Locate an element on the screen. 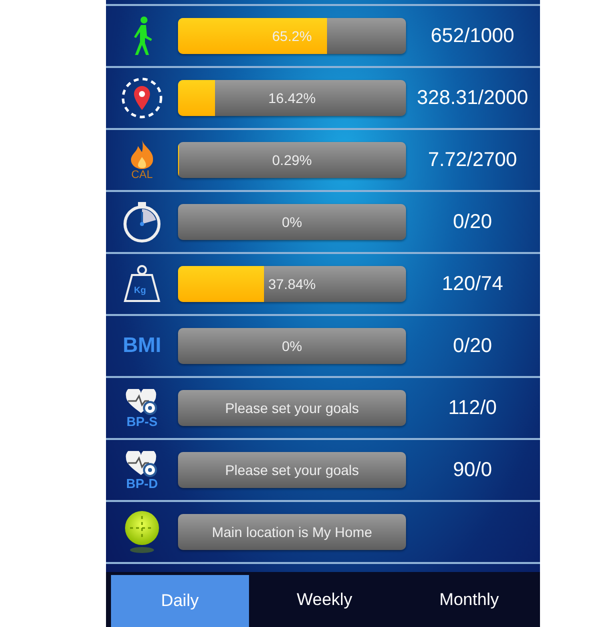  ball-icon is located at coordinates (142, 532).